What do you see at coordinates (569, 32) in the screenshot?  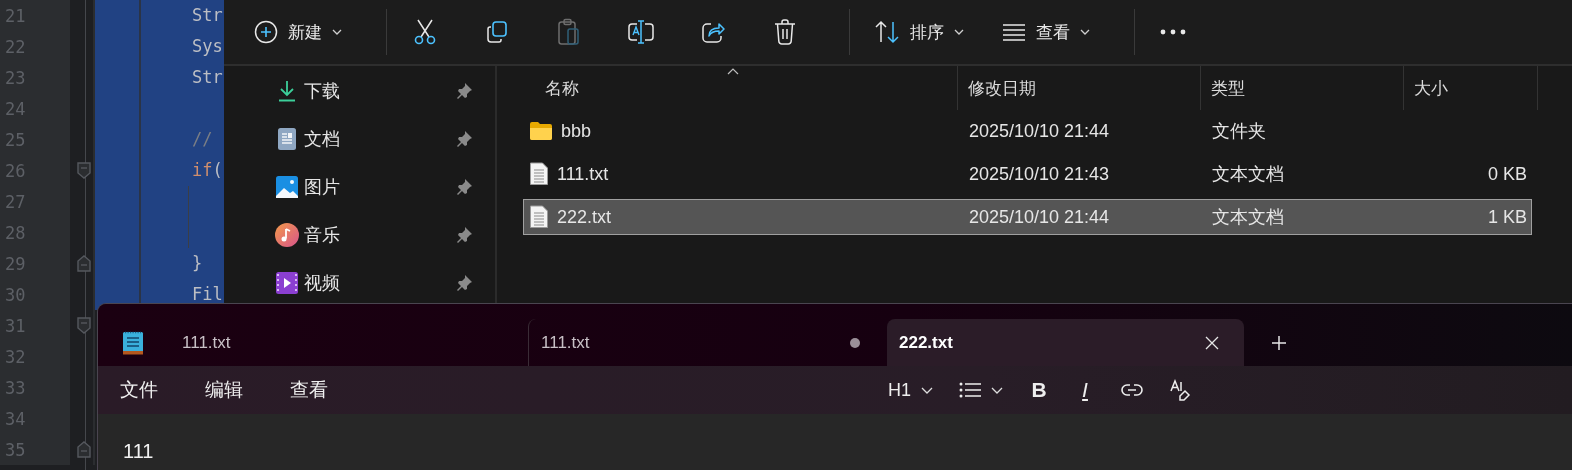 I see `clipboard-icon` at bounding box center [569, 32].